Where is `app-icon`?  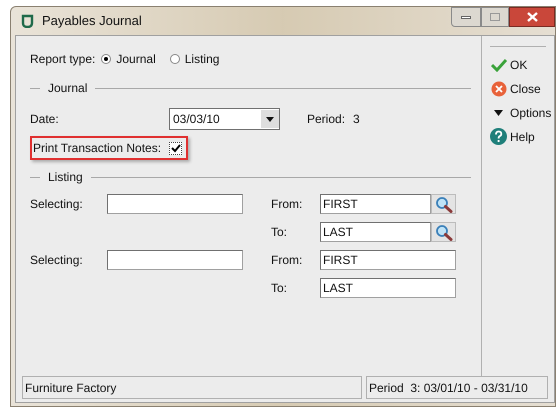
app-icon is located at coordinates (27, 21).